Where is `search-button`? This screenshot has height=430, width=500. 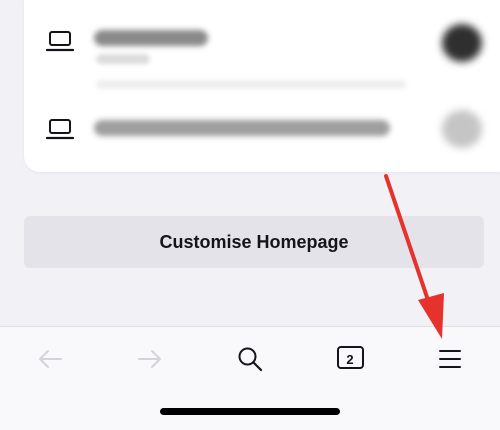
search-button is located at coordinates (250, 359).